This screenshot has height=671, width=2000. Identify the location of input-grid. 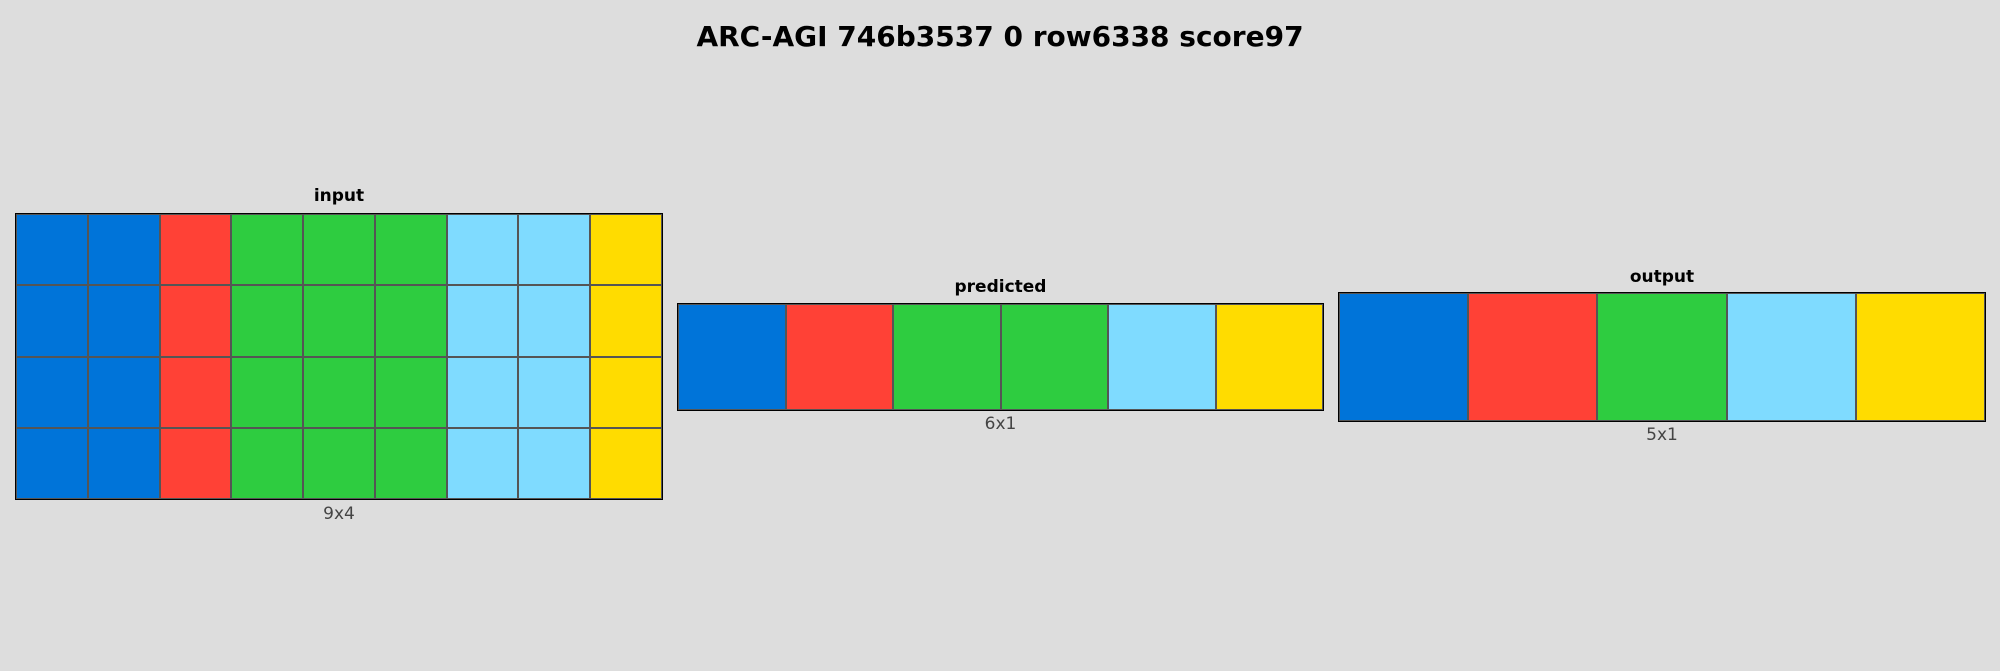
(339, 356).